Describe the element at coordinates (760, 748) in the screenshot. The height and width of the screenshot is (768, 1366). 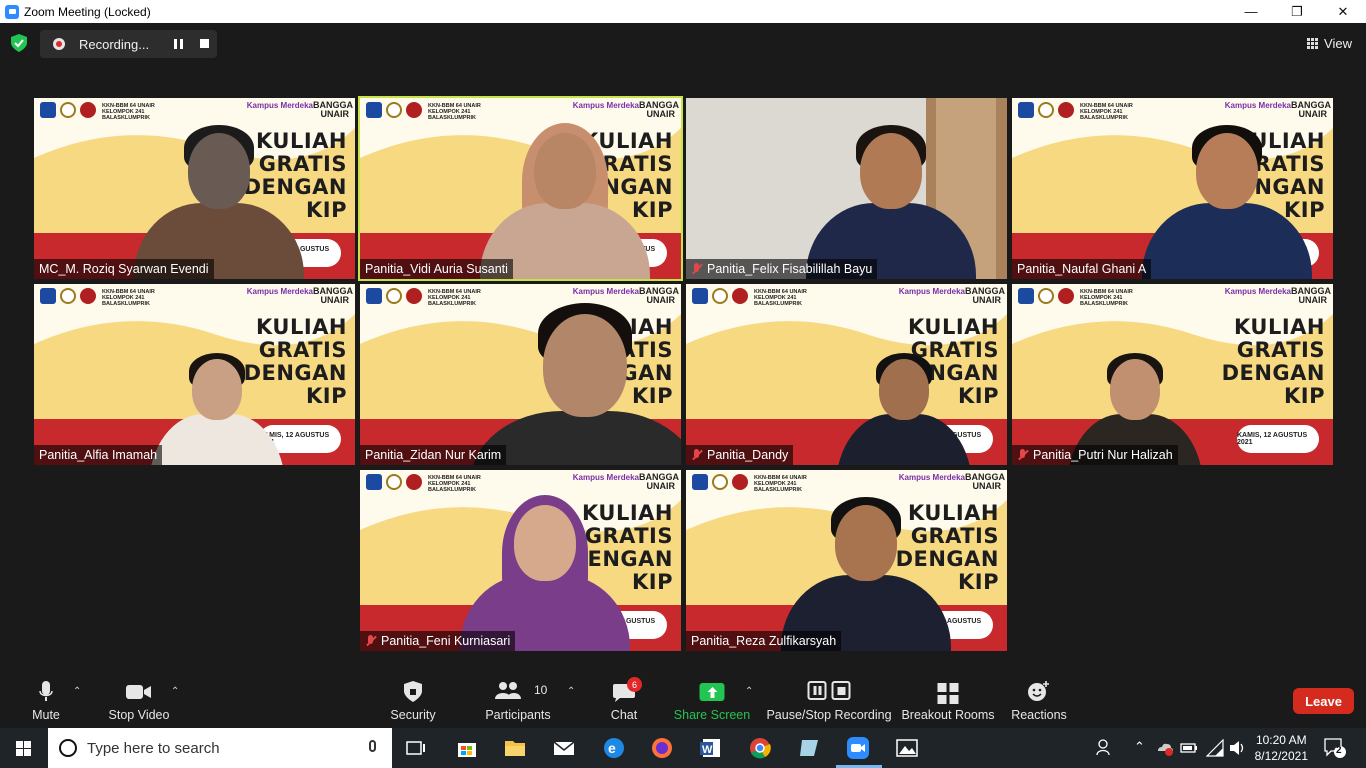
I see `chrome-icon` at that location.